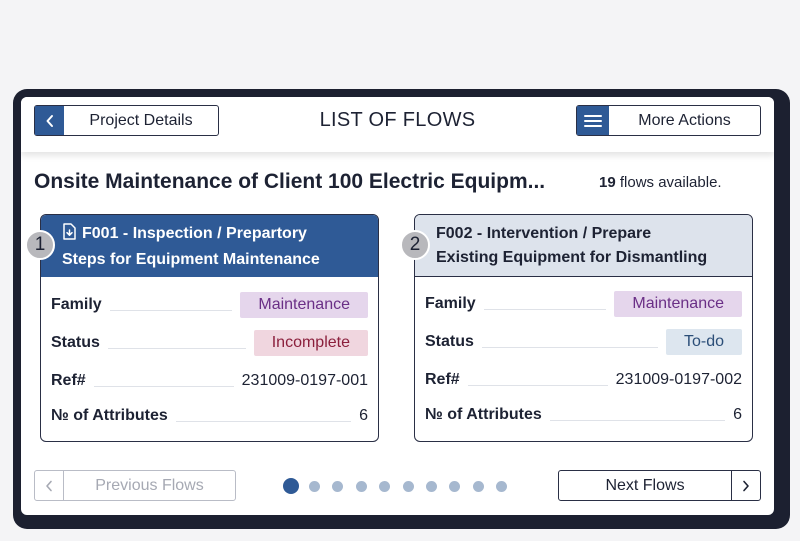  What do you see at coordinates (69, 235) in the screenshot?
I see `document-download-icon` at bounding box center [69, 235].